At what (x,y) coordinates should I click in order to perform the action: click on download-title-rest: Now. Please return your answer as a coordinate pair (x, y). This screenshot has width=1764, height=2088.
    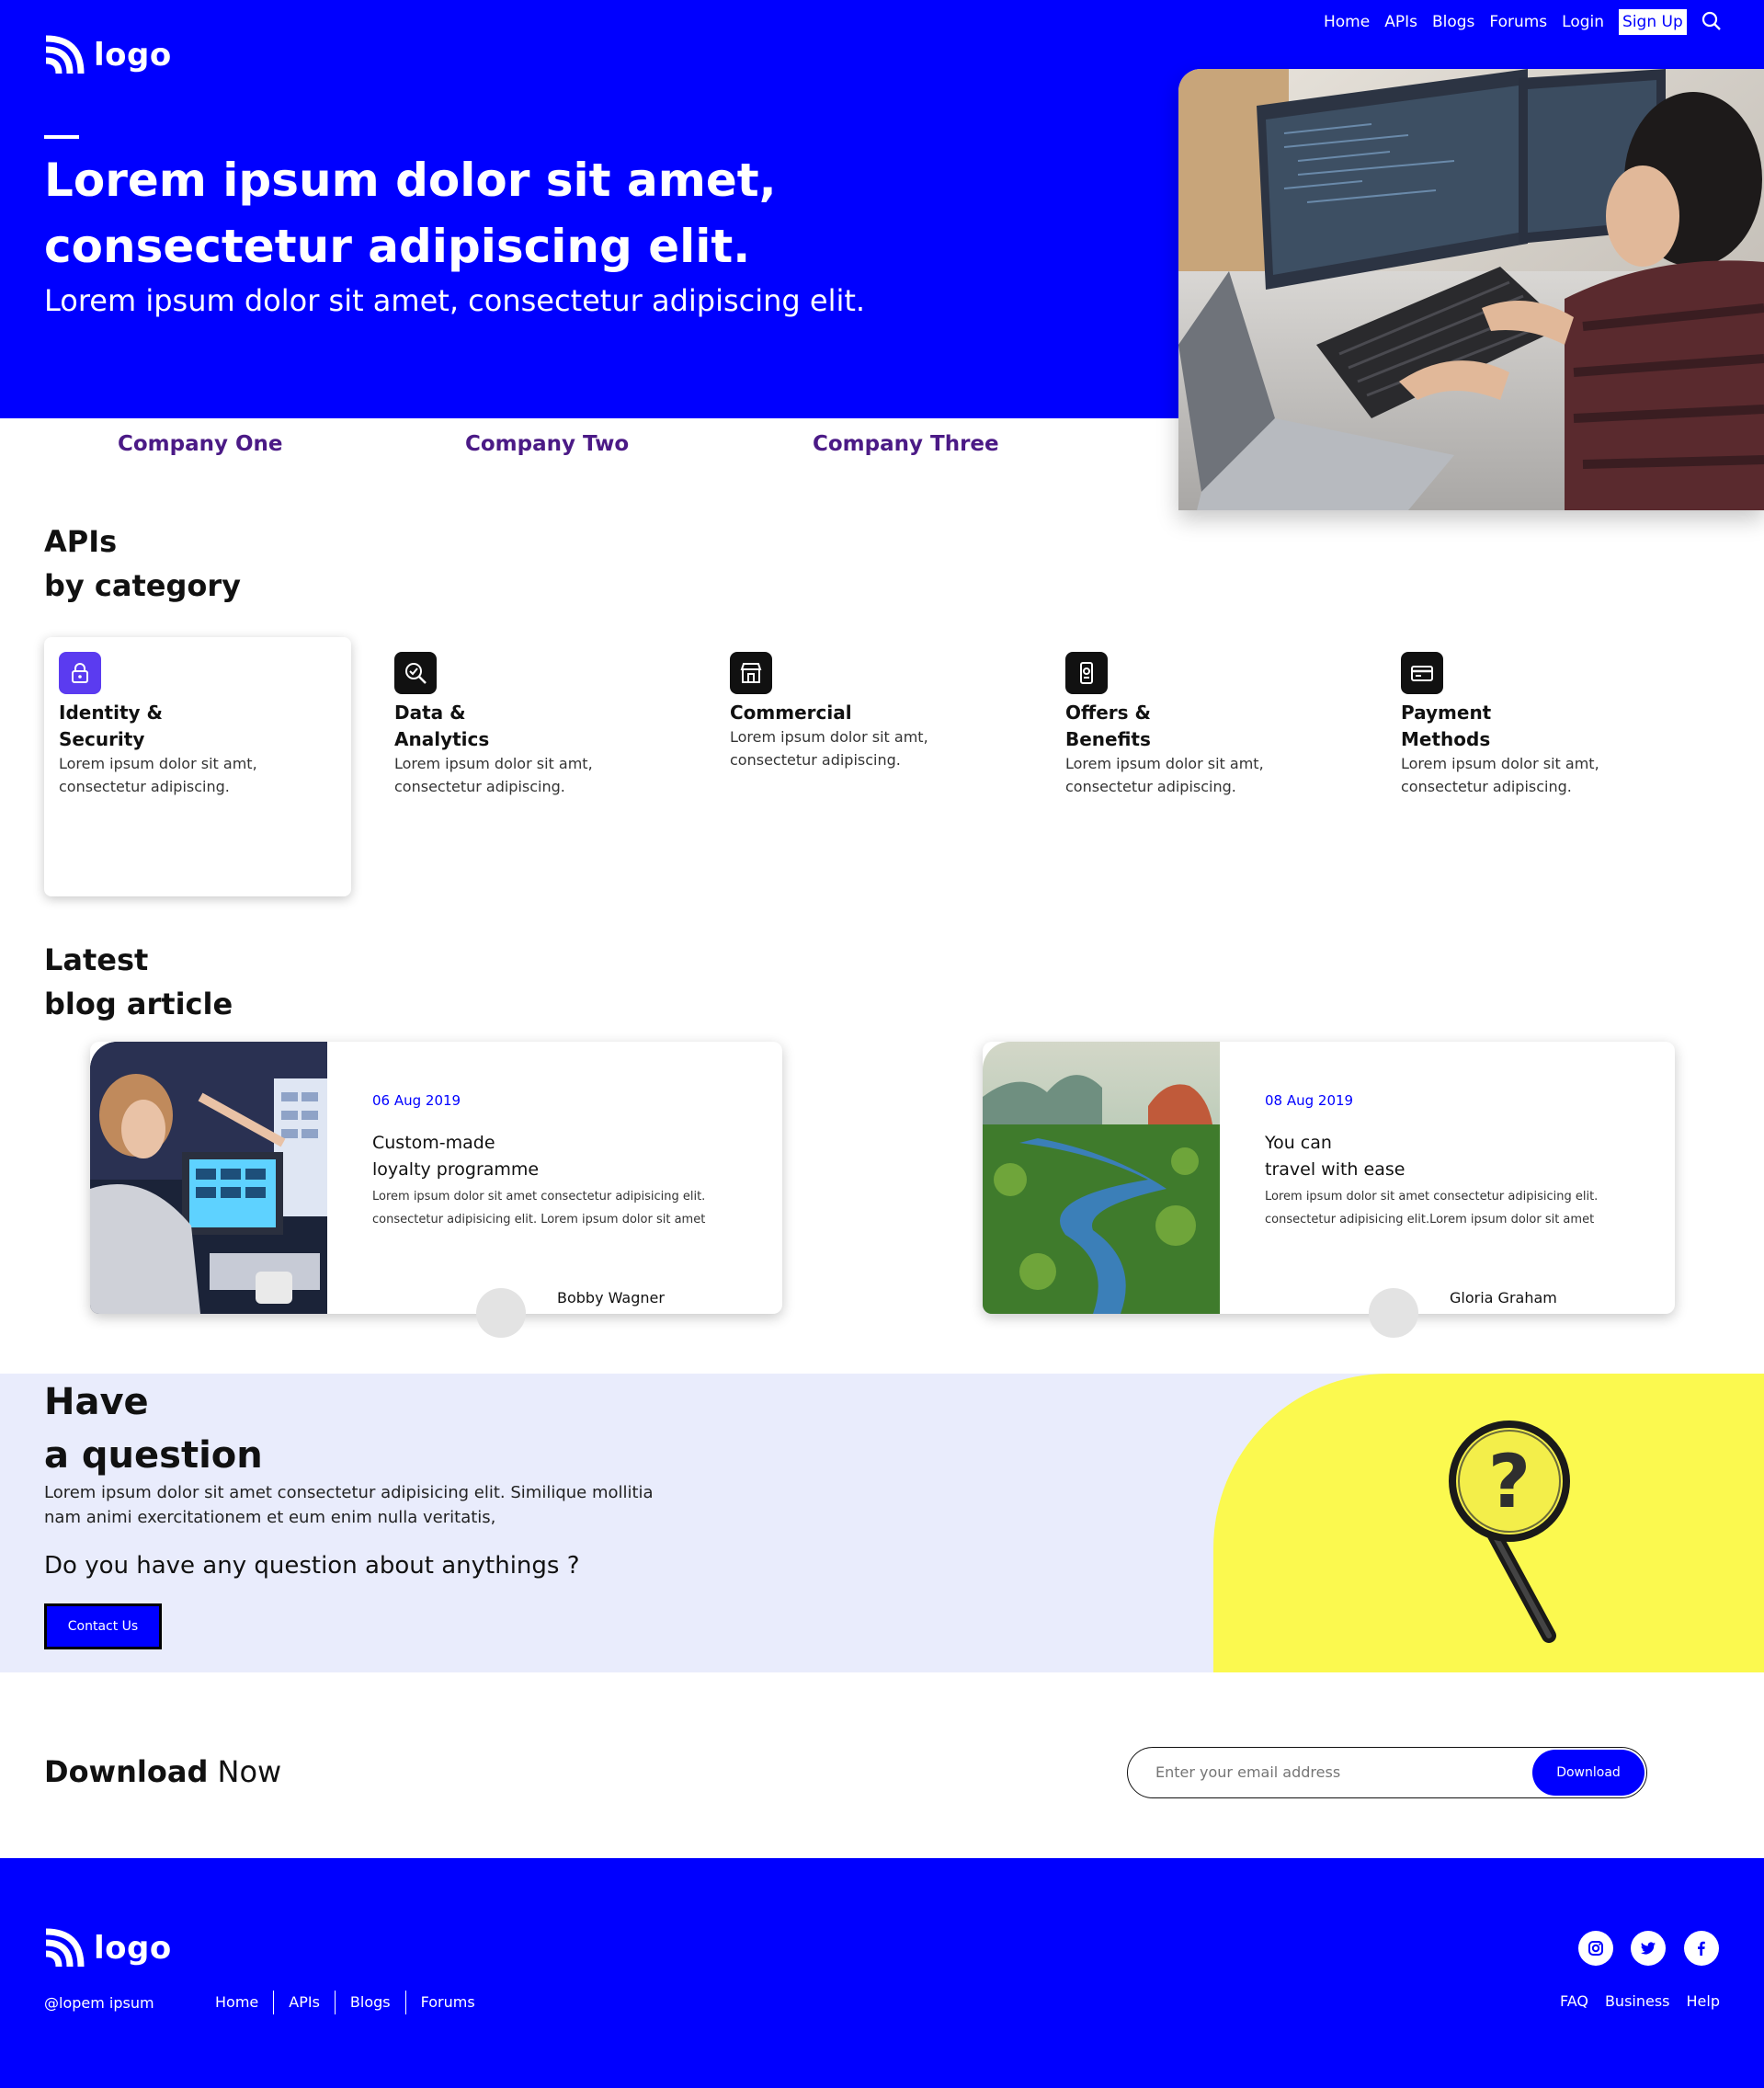
    Looking at the image, I should click on (245, 1771).